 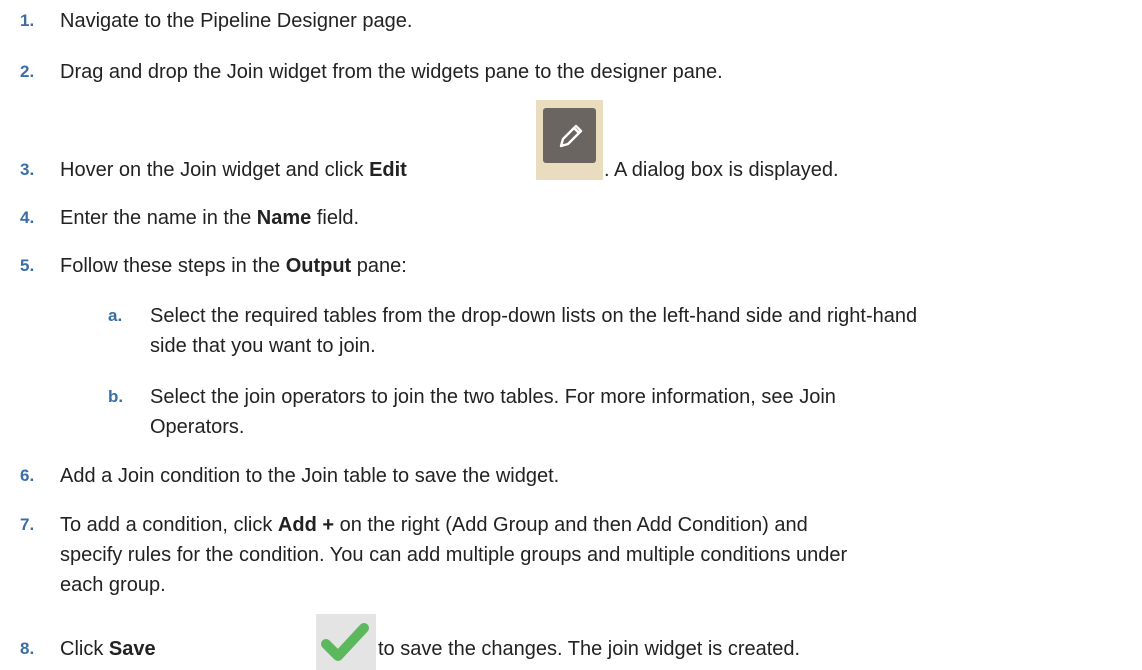 I want to click on substep-text-line: Operators., so click(x=197, y=427).